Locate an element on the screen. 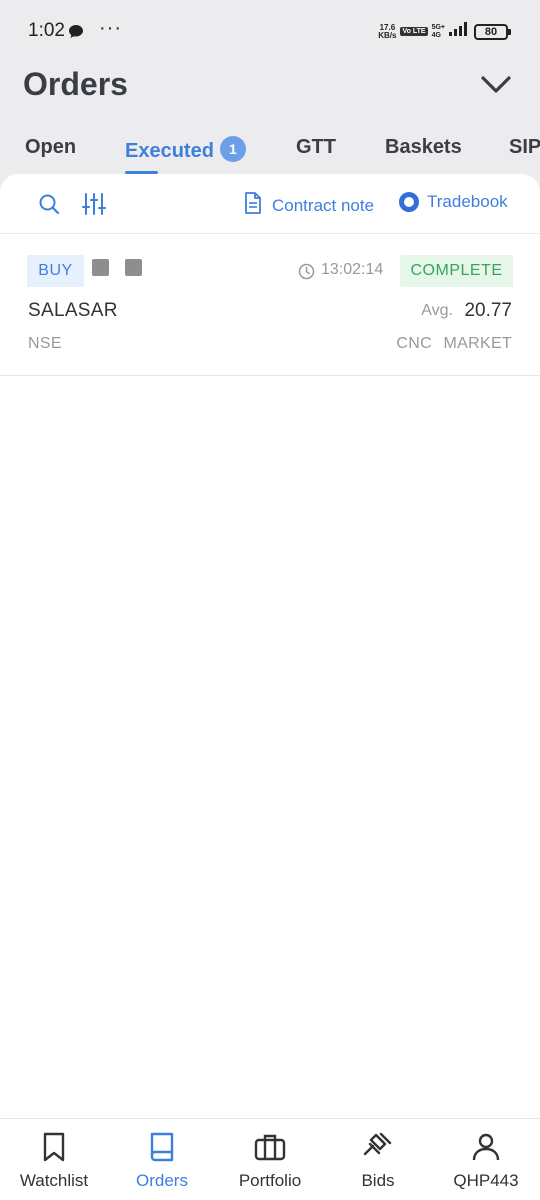 Image resolution: width=540 pixels, height=1200 pixels. orders-toolbar: Contract note Tradebook is located at coordinates (270, 204).